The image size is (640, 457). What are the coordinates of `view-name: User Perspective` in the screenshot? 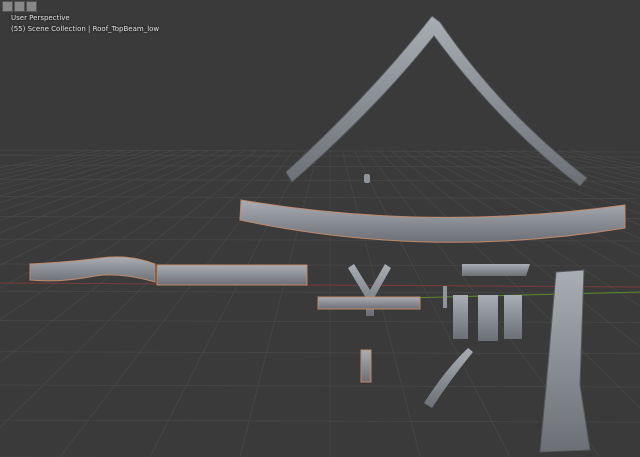 It's located at (40, 18).